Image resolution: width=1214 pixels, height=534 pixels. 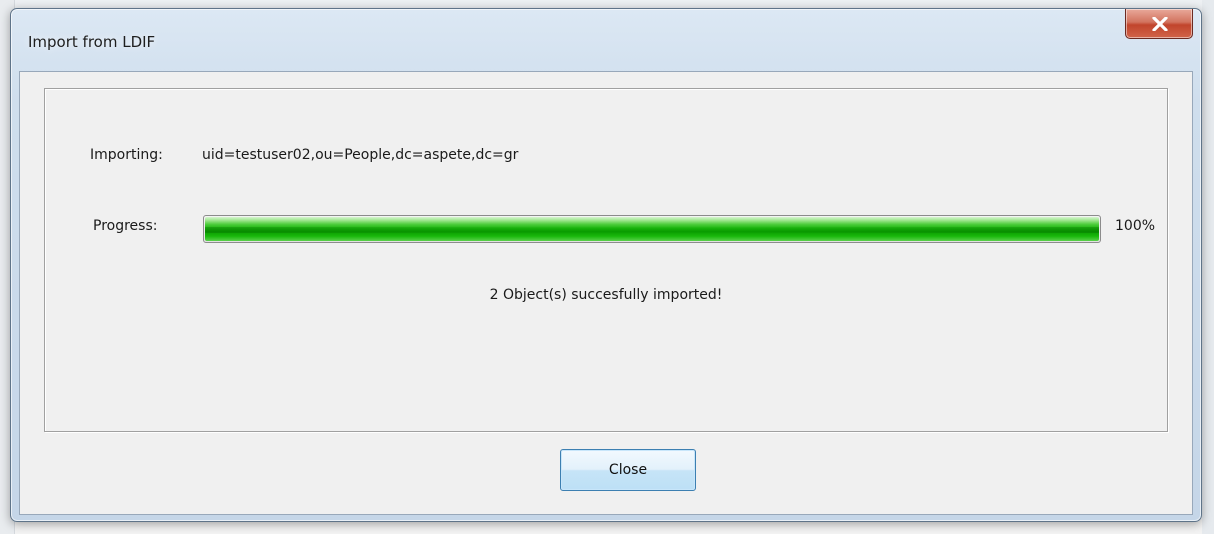 What do you see at coordinates (126, 155) in the screenshot?
I see `importing-label: Importing:` at bounding box center [126, 155].